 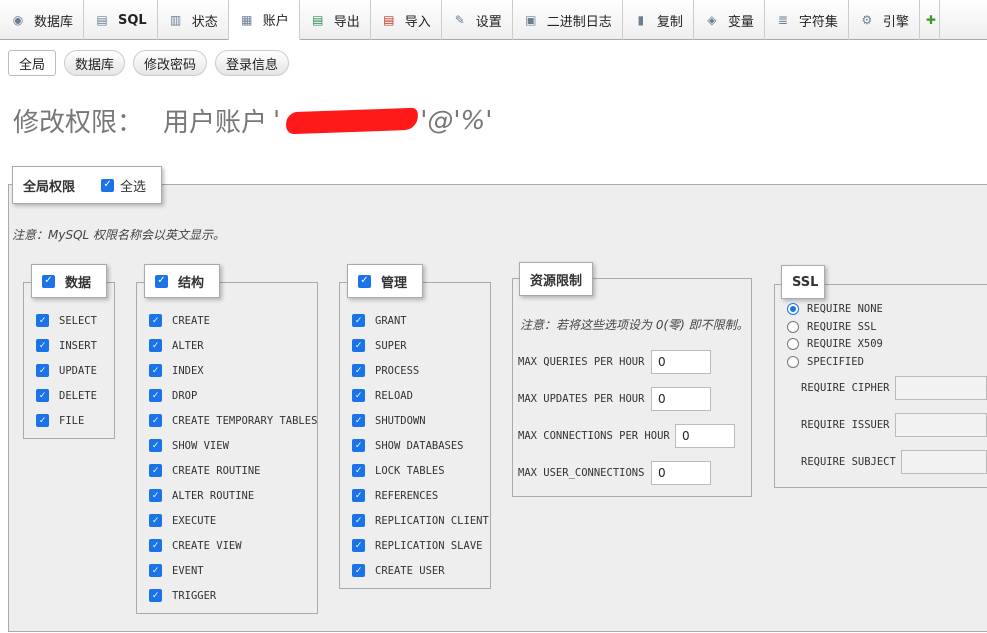 I want to click on admin-group-checkbox: ✓, so click(x=364, y=281).